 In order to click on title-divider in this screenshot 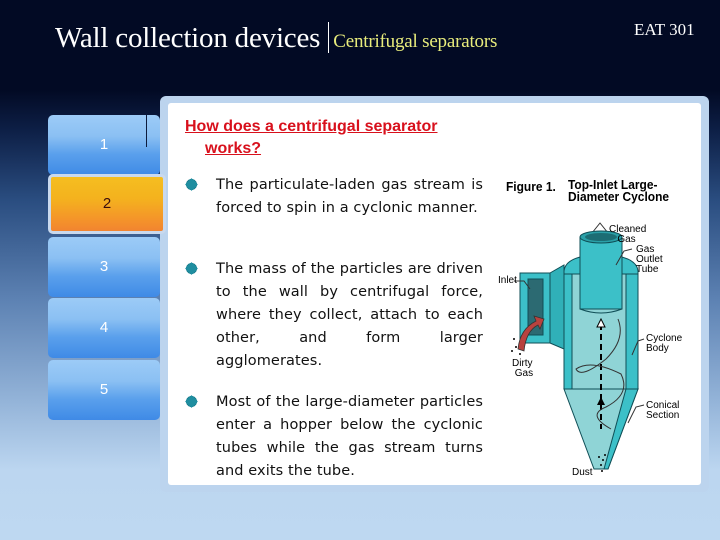, I will do `click(329, 37)`.